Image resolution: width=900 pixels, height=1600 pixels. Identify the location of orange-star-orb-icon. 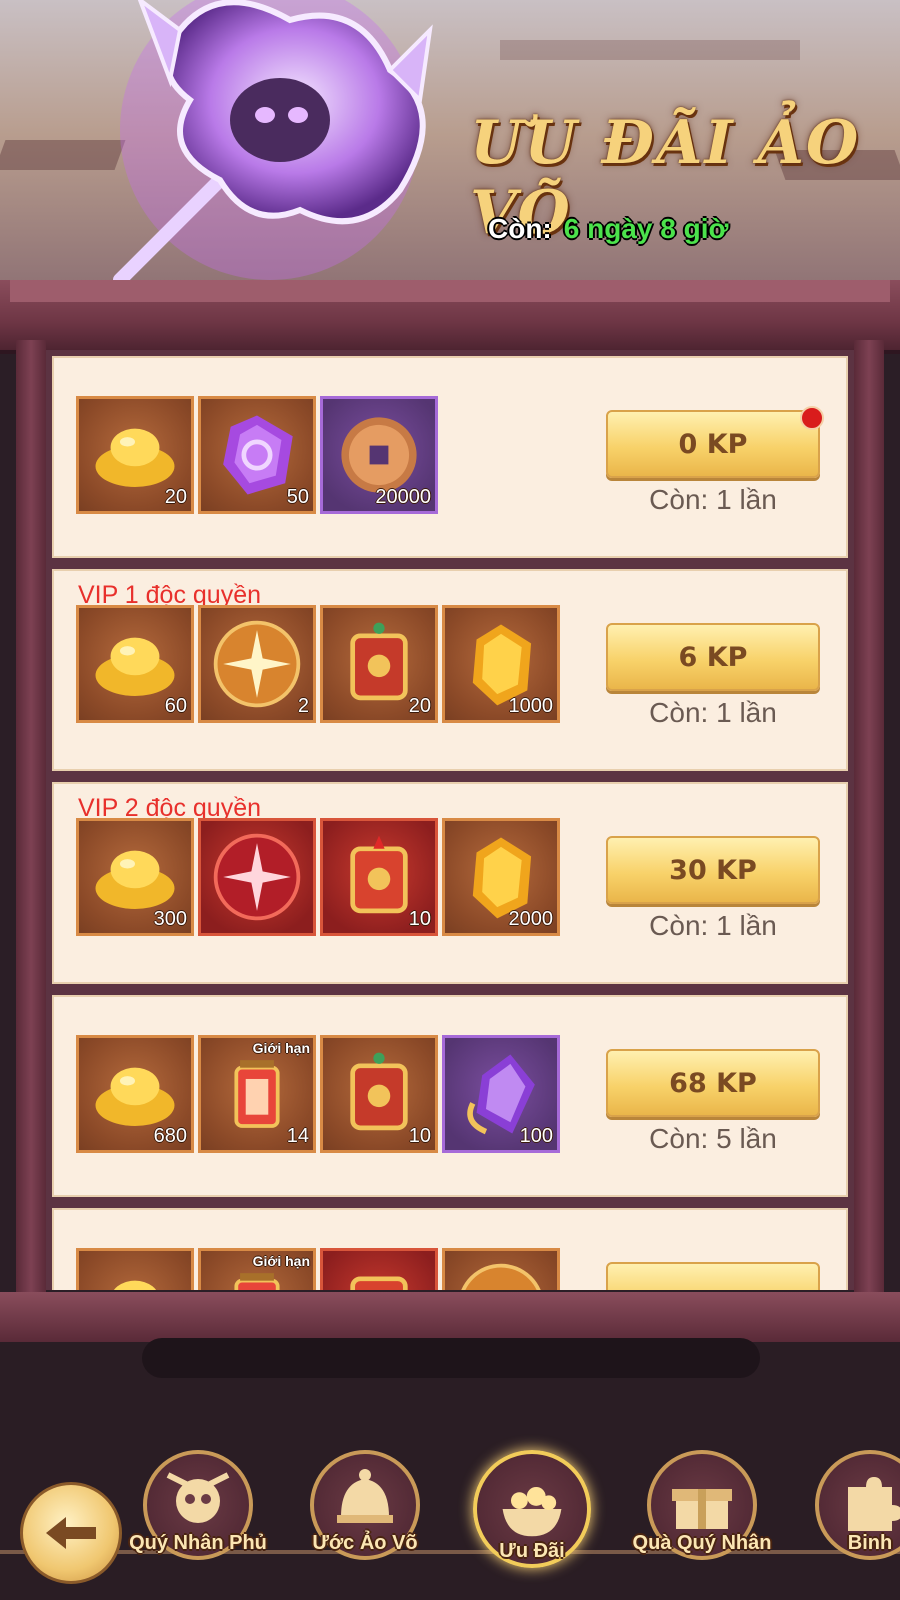
(501, 1269).